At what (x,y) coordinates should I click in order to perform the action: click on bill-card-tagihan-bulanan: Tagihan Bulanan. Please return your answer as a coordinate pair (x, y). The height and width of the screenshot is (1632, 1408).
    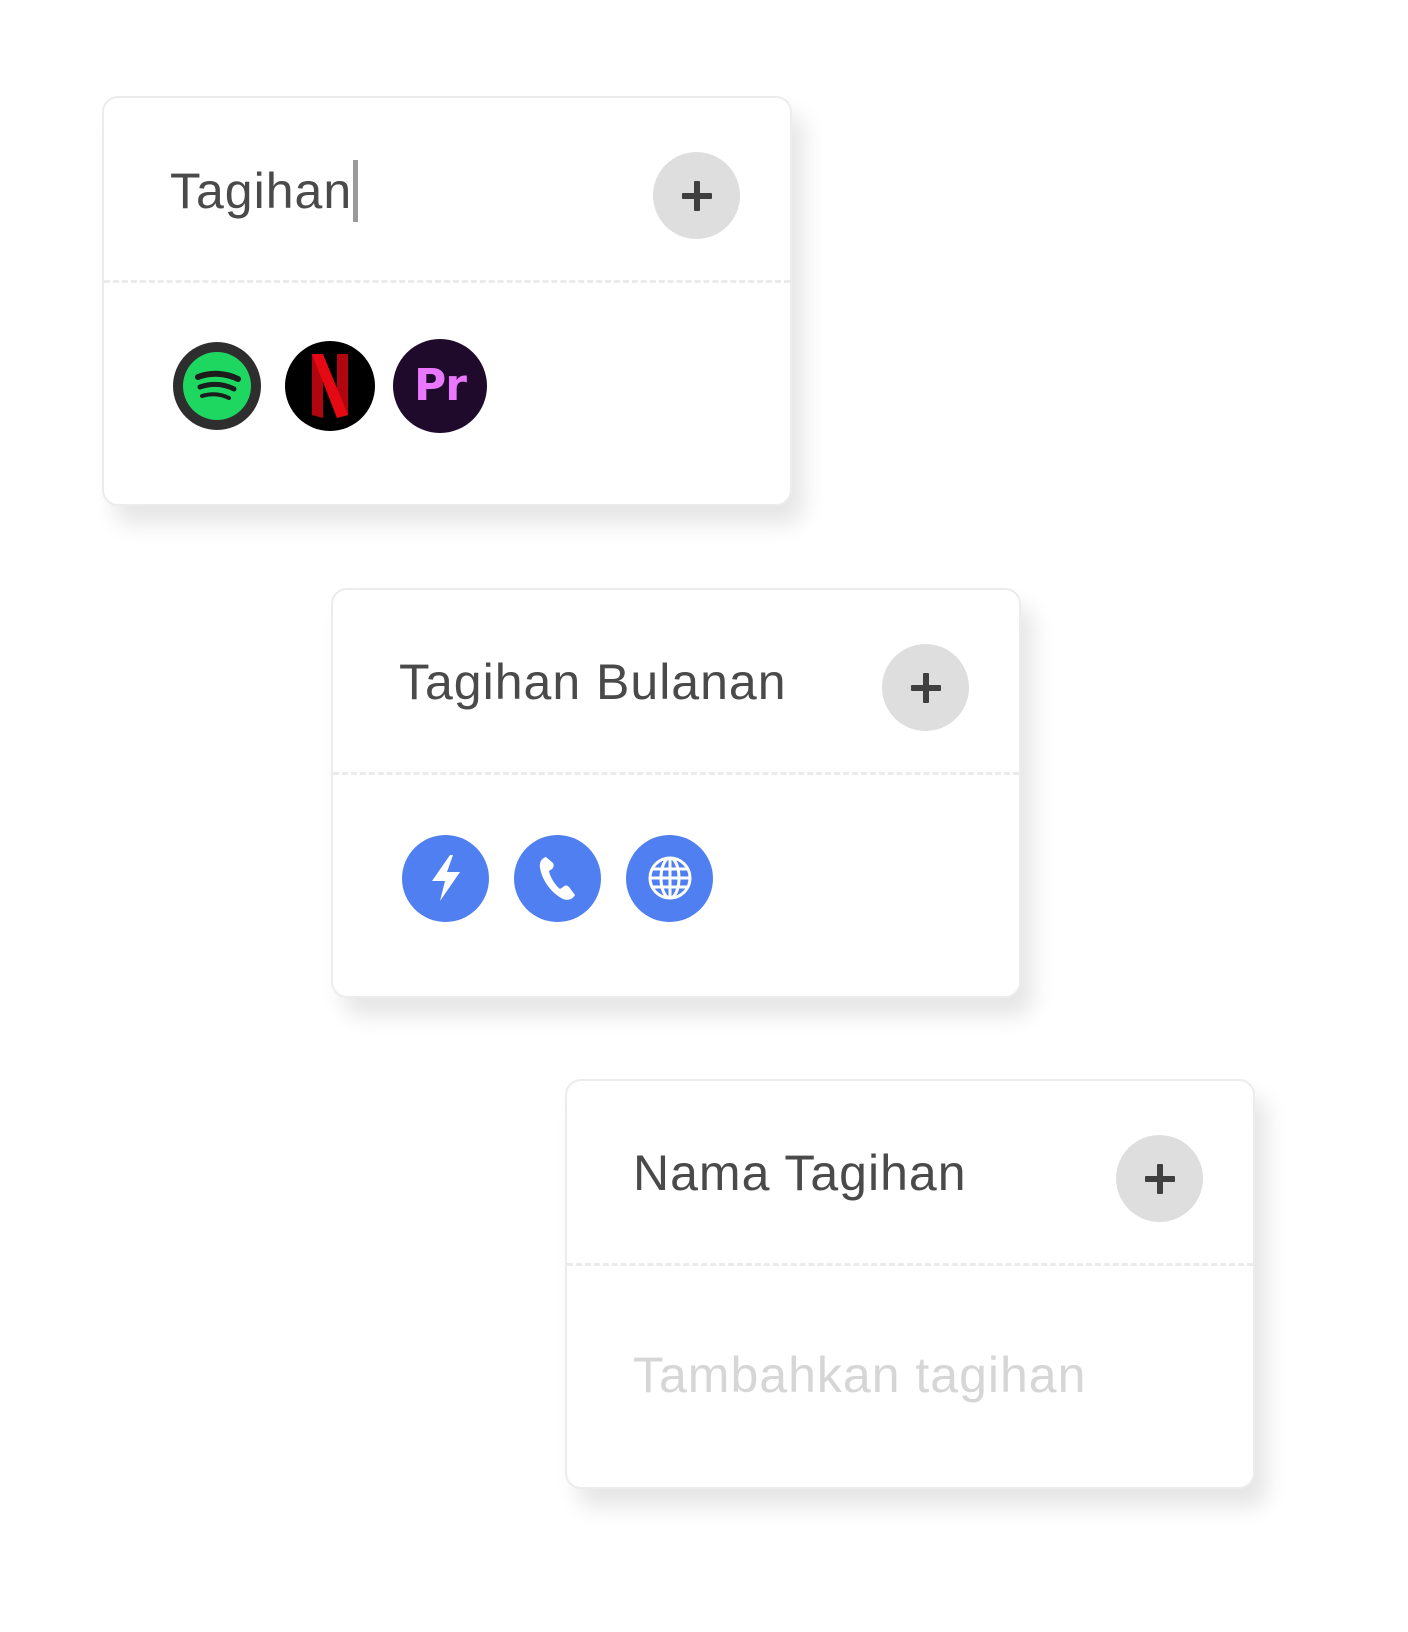
    Looking at the image, I should click on (676, 793).